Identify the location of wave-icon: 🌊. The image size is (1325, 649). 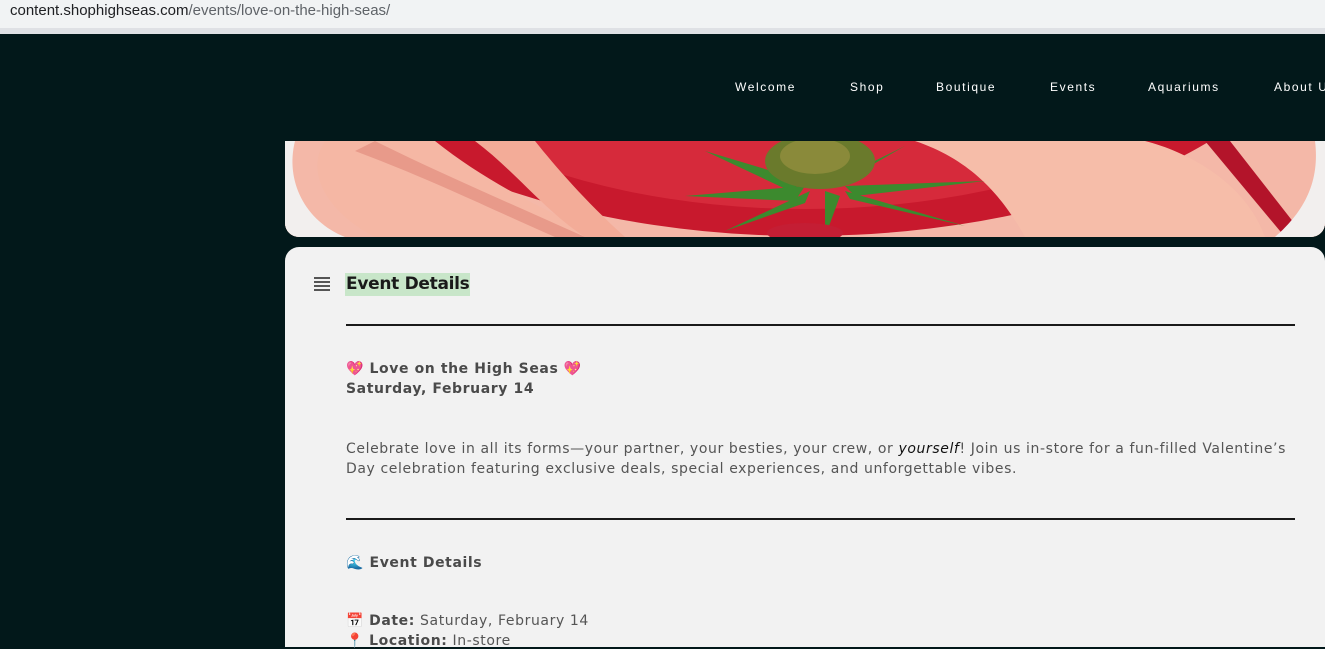
(355, 563).